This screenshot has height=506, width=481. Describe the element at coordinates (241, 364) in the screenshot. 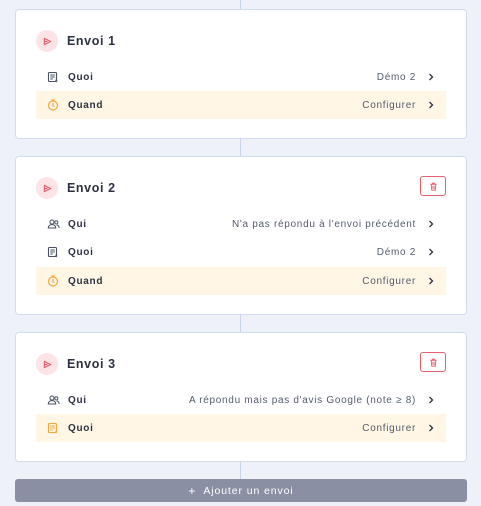

I see `envoi-header: Envoi 3` at that location.